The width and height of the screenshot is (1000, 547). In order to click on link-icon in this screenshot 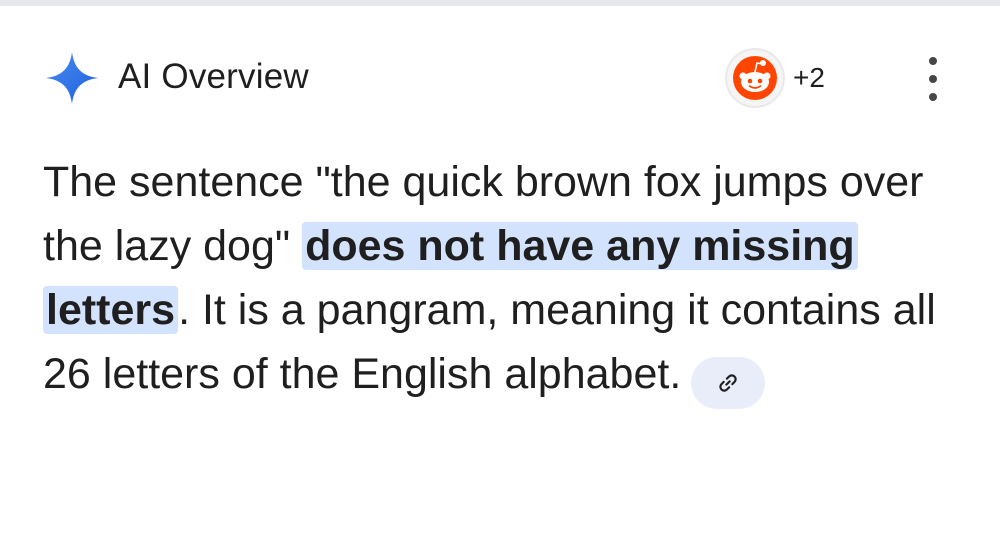, I will do `click(728, 383)`.